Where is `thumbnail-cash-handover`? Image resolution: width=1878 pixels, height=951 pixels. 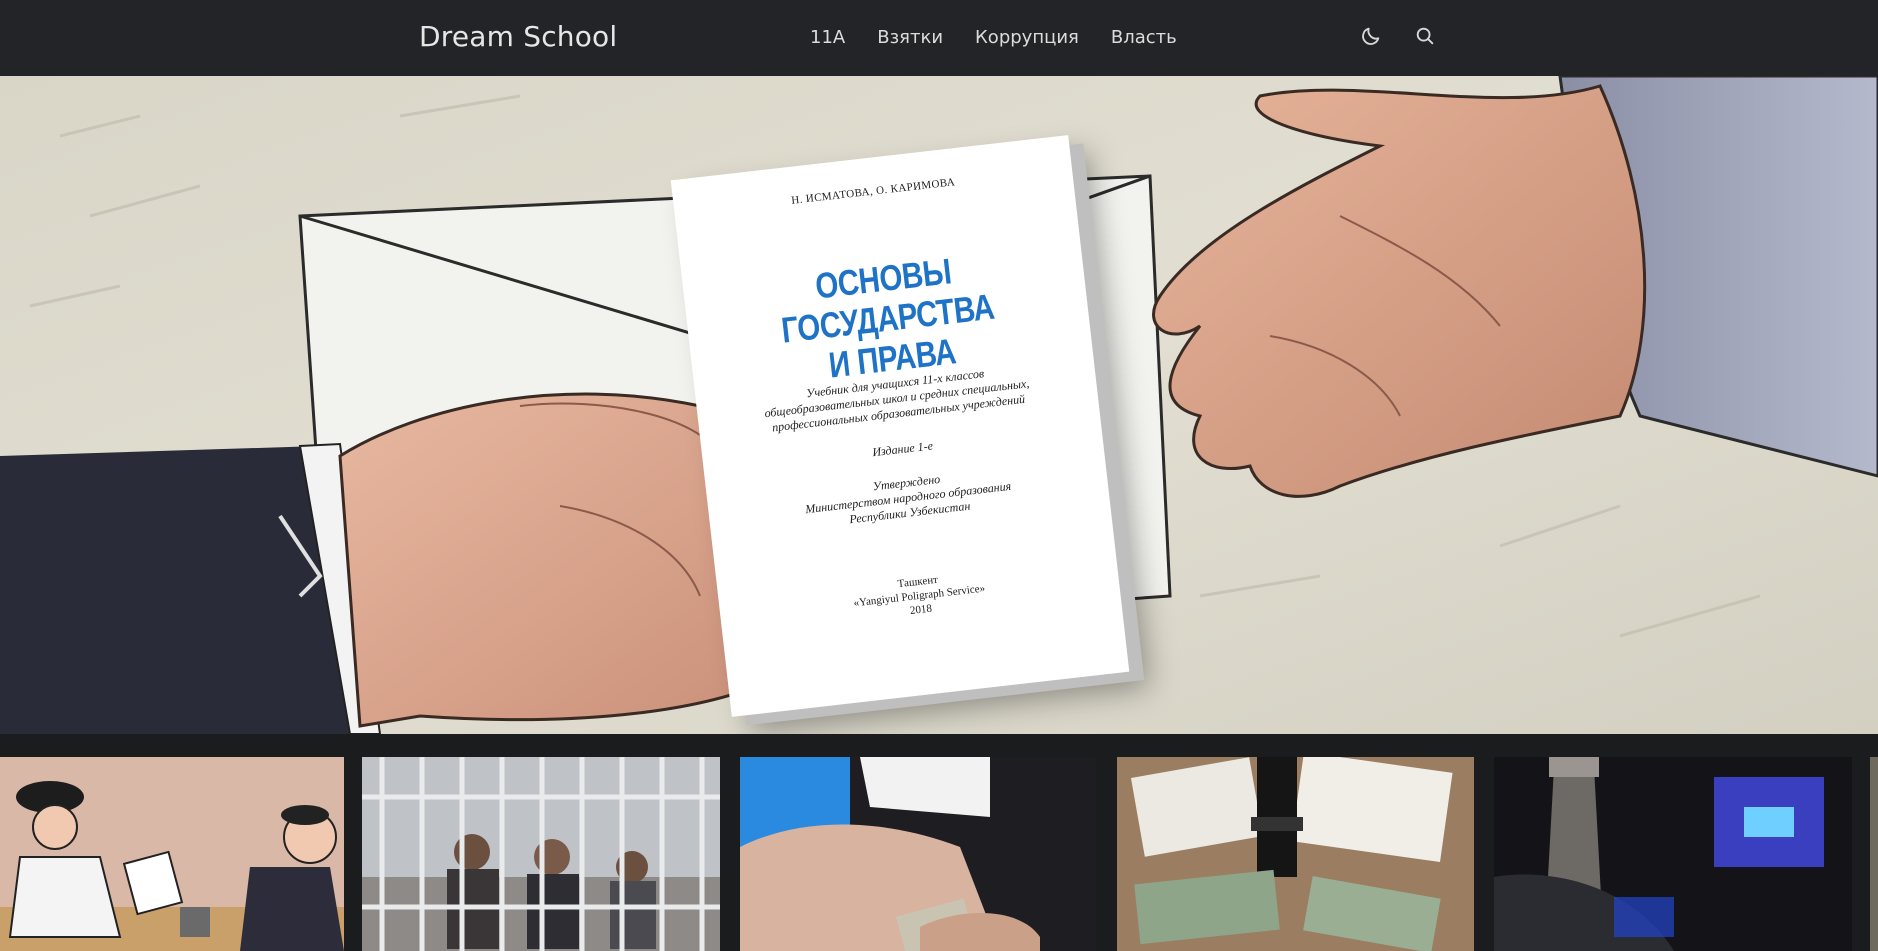 thumbnail-cash-handover is located at coordinates (918, 854).